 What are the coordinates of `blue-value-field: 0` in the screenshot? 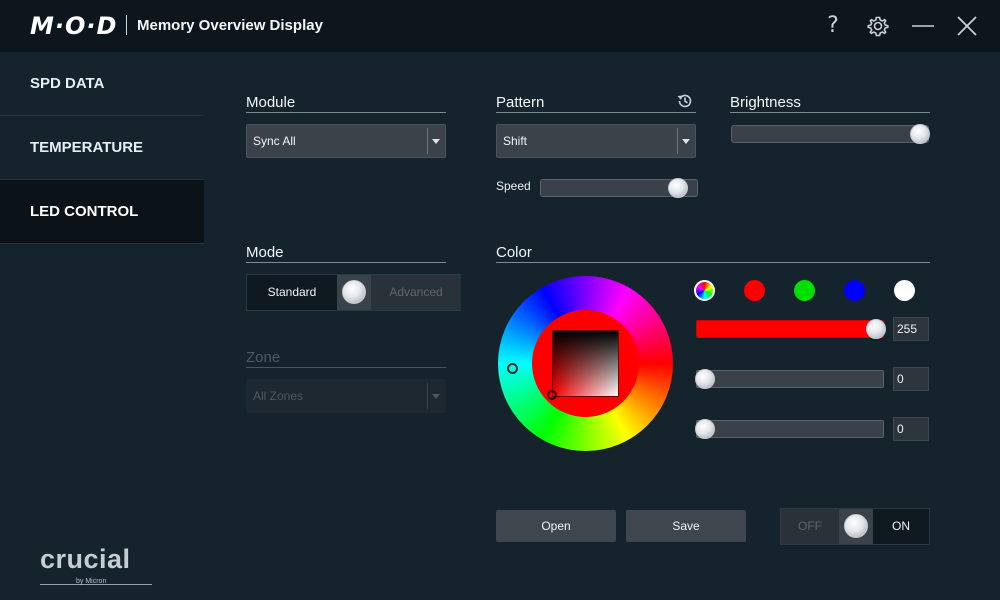 It's located at (911, 429).